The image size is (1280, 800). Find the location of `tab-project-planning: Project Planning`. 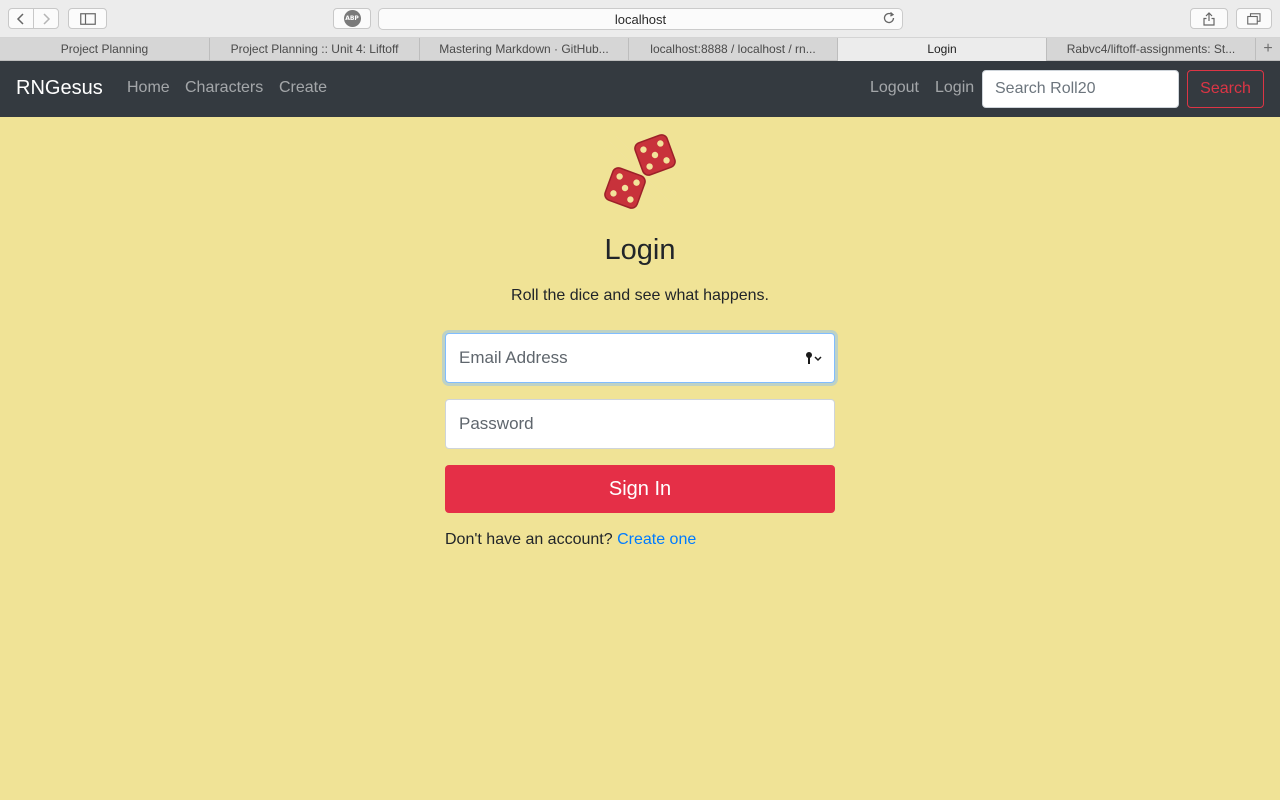

tab-project-planning: Project Planning is located at coordinates (105, 49).